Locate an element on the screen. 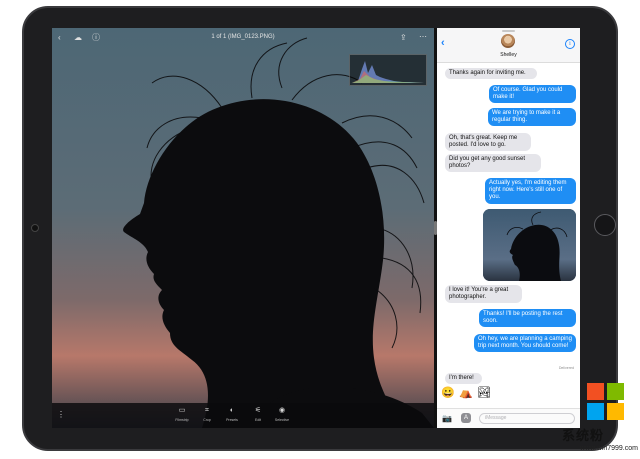 This screenshot has width=640, height=459. photo-title: 1 of 1 (IMG_0123.PNG) is located at coordinates (243, 37).